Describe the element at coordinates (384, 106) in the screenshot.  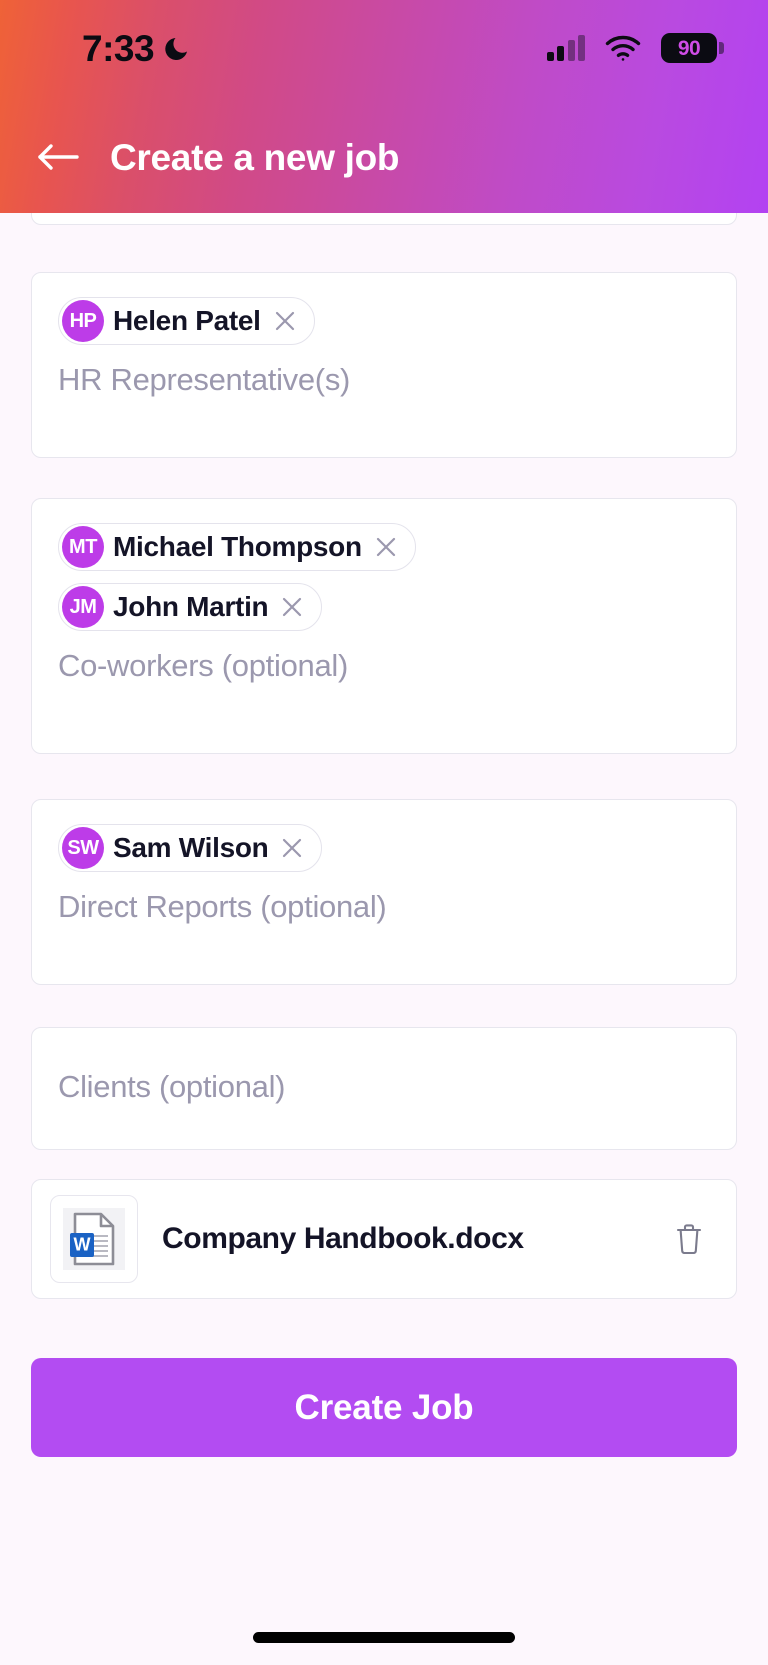
I see `app-header: 7:33 90 Create a new job` at that location.